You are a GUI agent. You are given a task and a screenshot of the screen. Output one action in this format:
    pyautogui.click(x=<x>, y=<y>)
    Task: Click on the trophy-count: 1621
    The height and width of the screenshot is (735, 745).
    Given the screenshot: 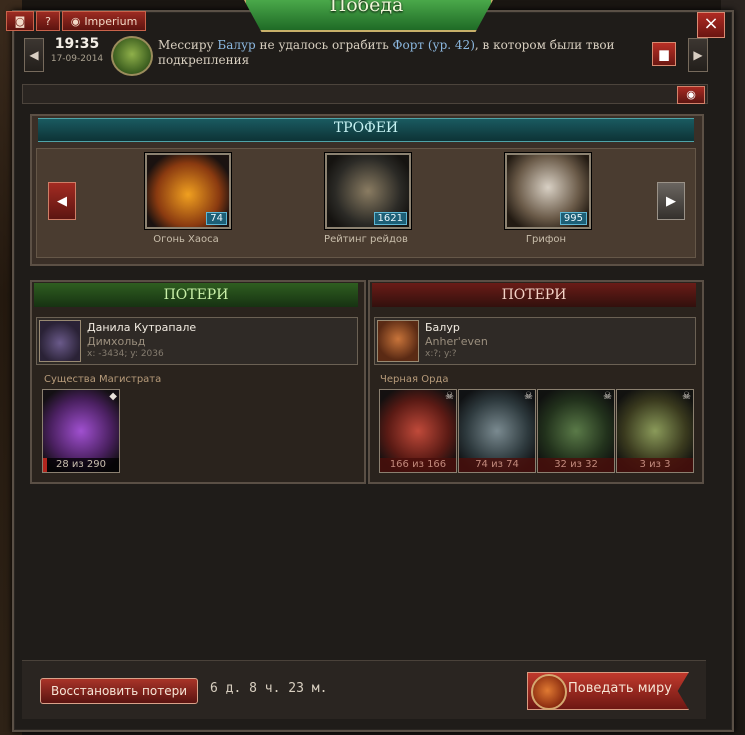 What is the action you would take?
    pyautogui.click(x=390, y=218)
    